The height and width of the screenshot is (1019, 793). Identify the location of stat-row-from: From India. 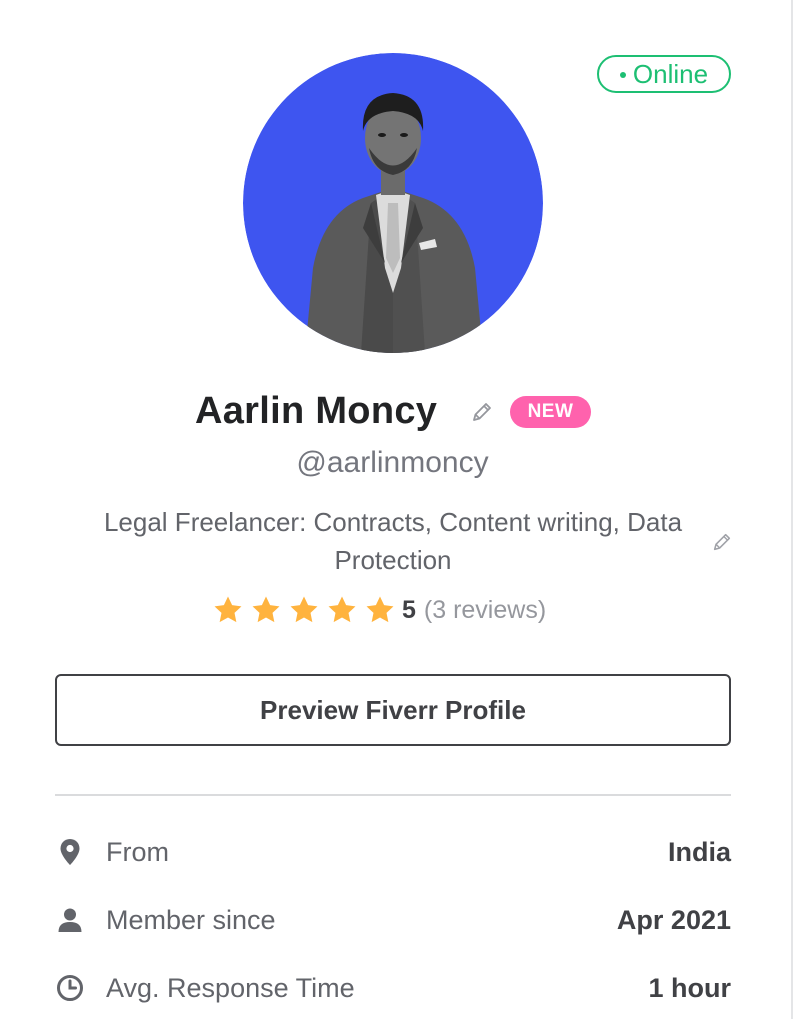
(393, 852).